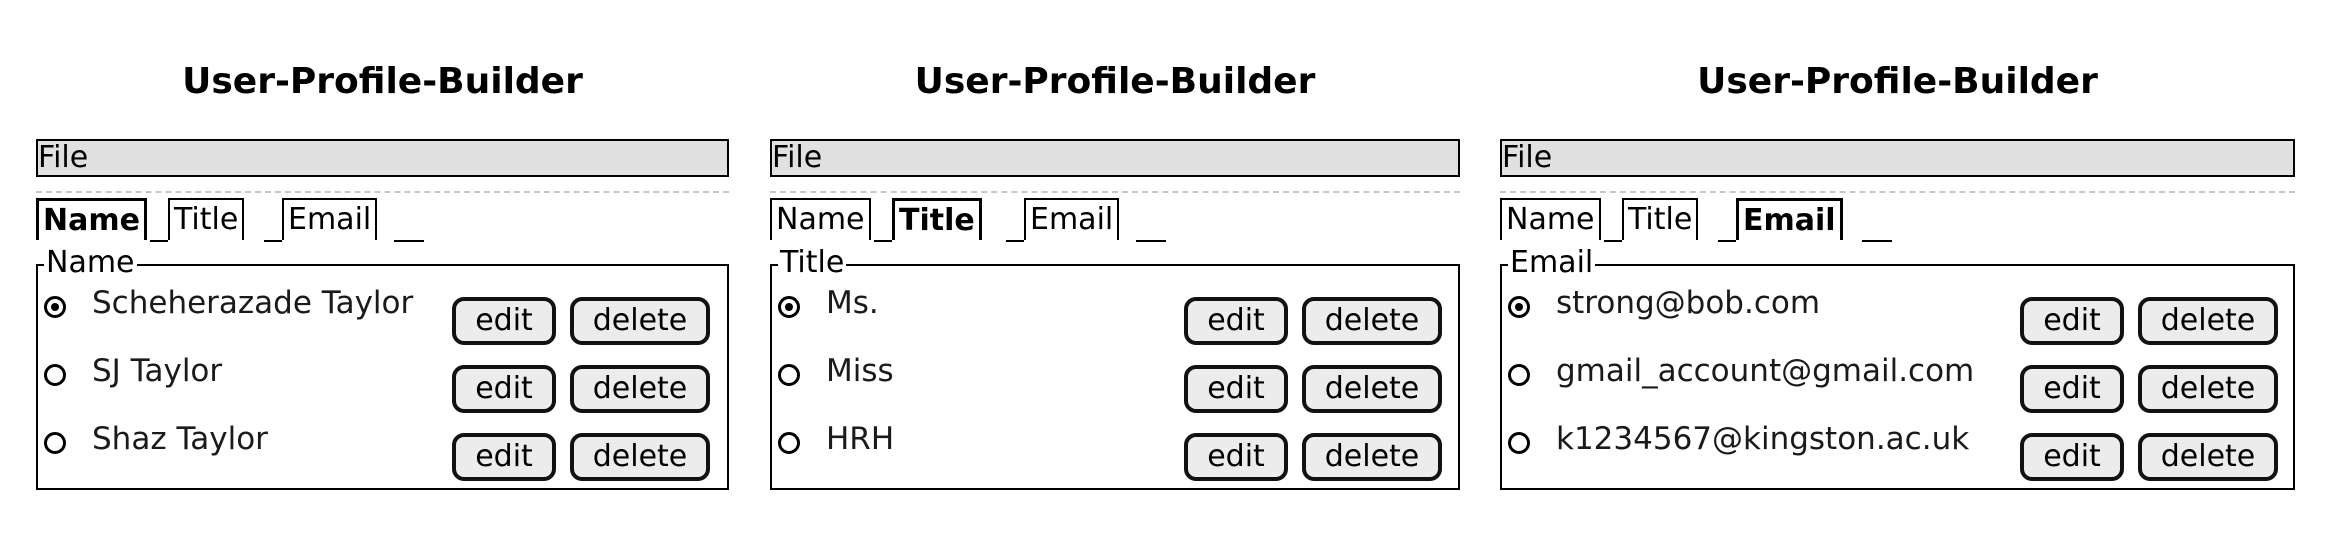  I want to click on item-label: Miss, so click(860, 371).